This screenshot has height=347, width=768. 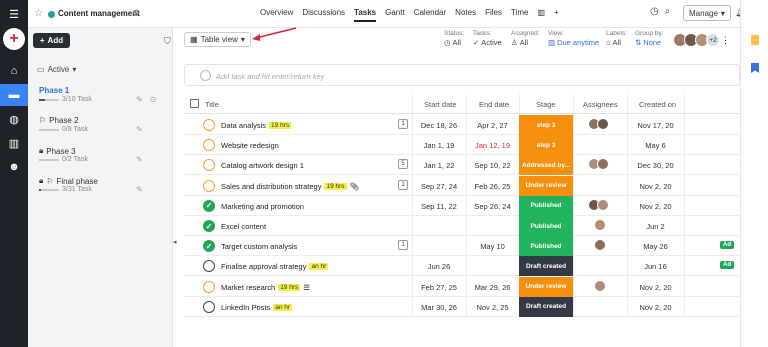 I want to click on tab-files: Files, so click(x=493, y=15).